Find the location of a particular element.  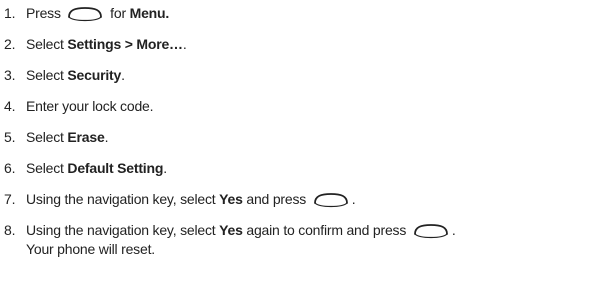

step-text: Enter your lock code. is located at coordinates (90, 106).